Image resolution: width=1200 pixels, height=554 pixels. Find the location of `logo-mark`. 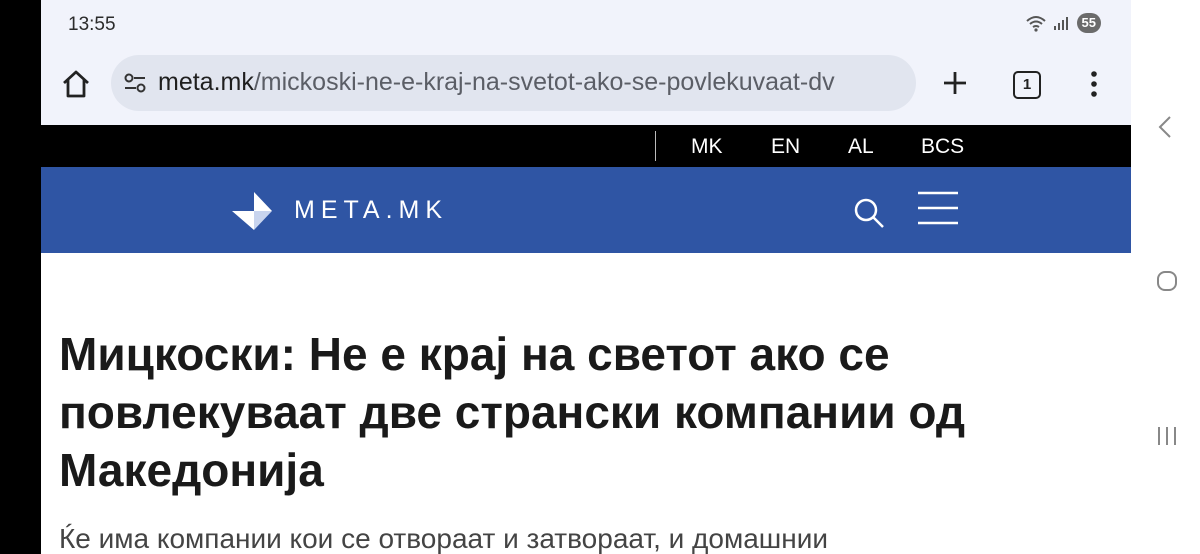

logo-mark is located at coordinates (252, 211).